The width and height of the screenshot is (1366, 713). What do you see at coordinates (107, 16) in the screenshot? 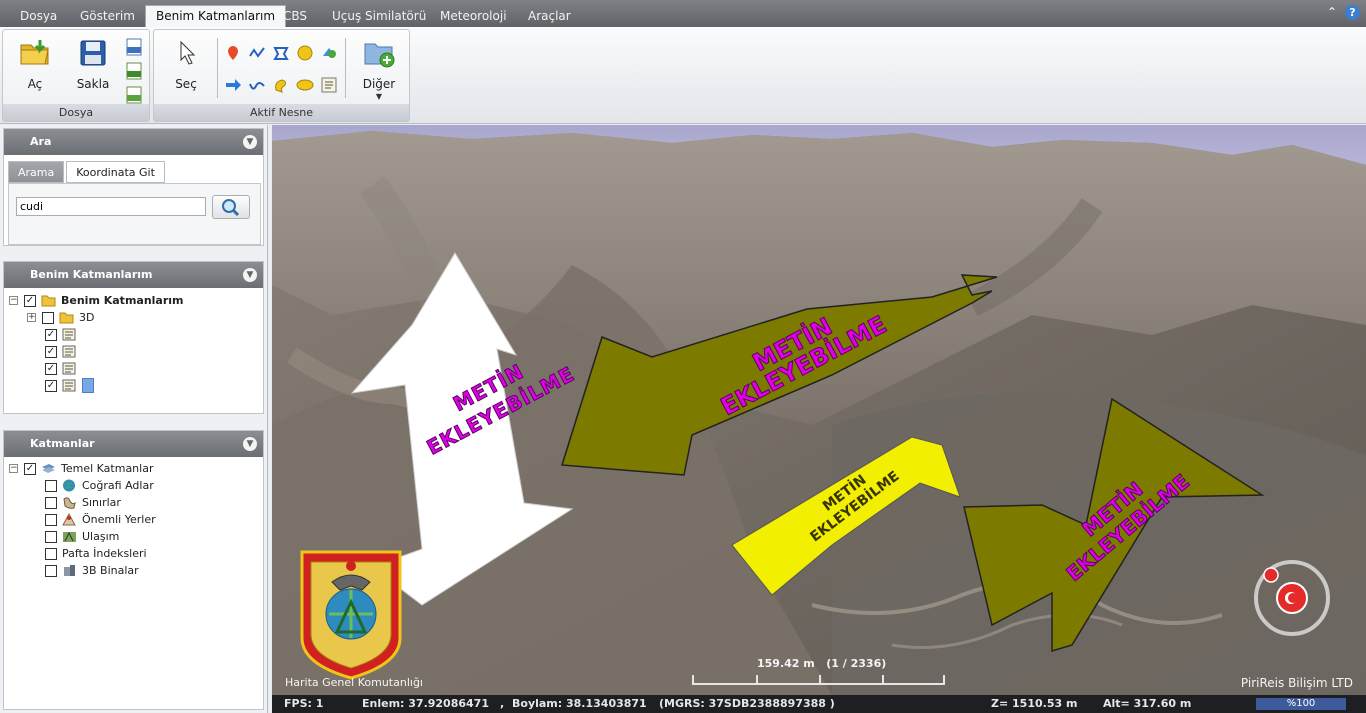
I see `tab-gosterim: Gösterim` at bounding box center [107, 16].